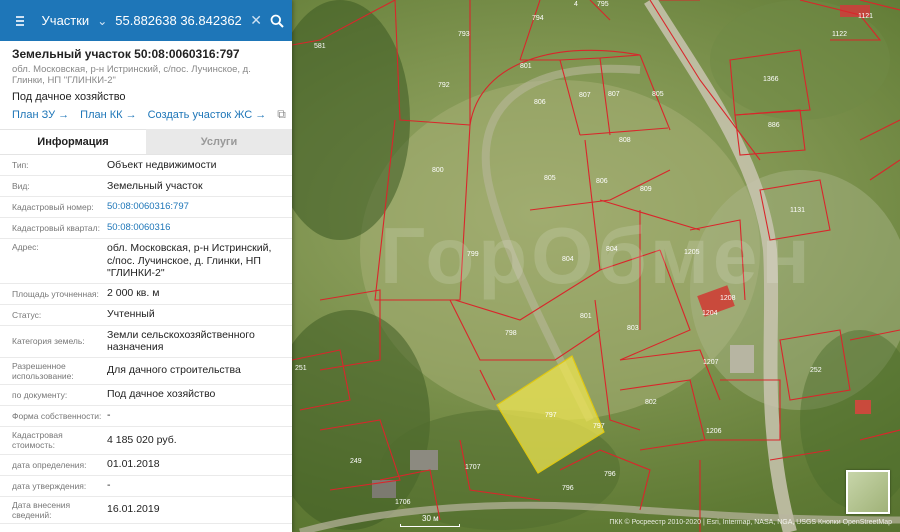 The image size is (900, 532). I want to click on info-row: Форма собственности: -, so click(146, 416).